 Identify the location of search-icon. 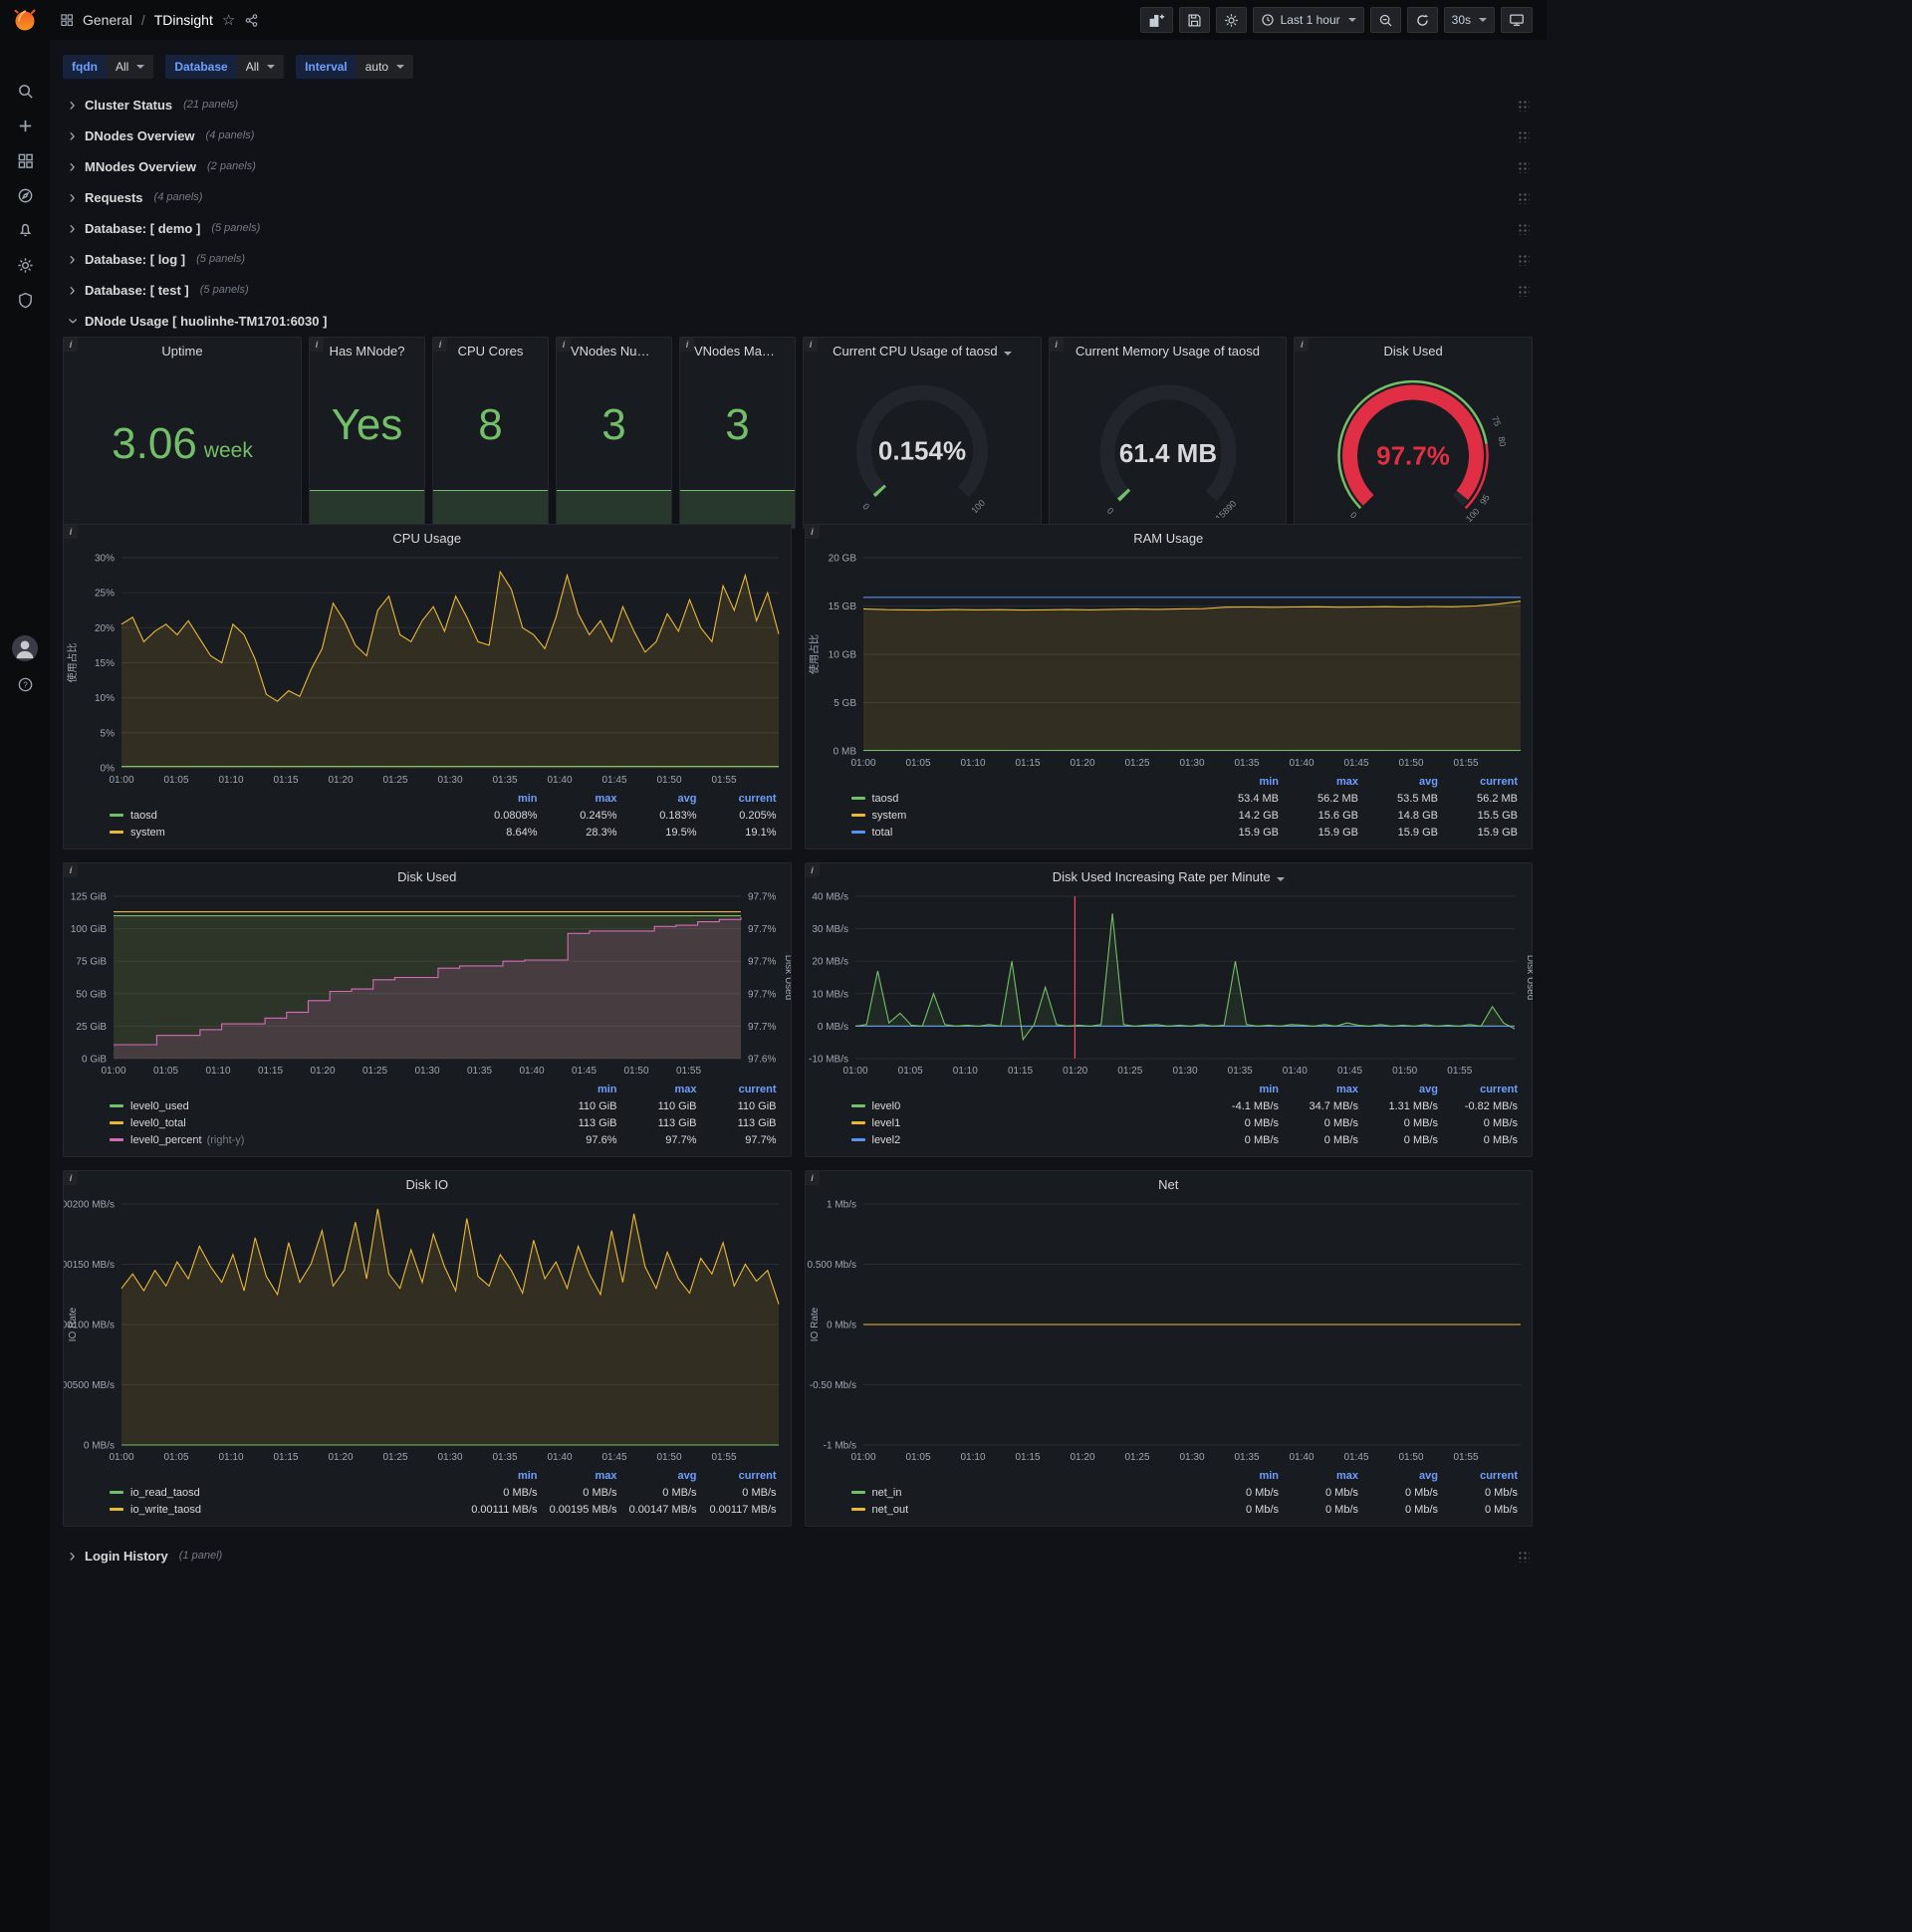
(25, 91).